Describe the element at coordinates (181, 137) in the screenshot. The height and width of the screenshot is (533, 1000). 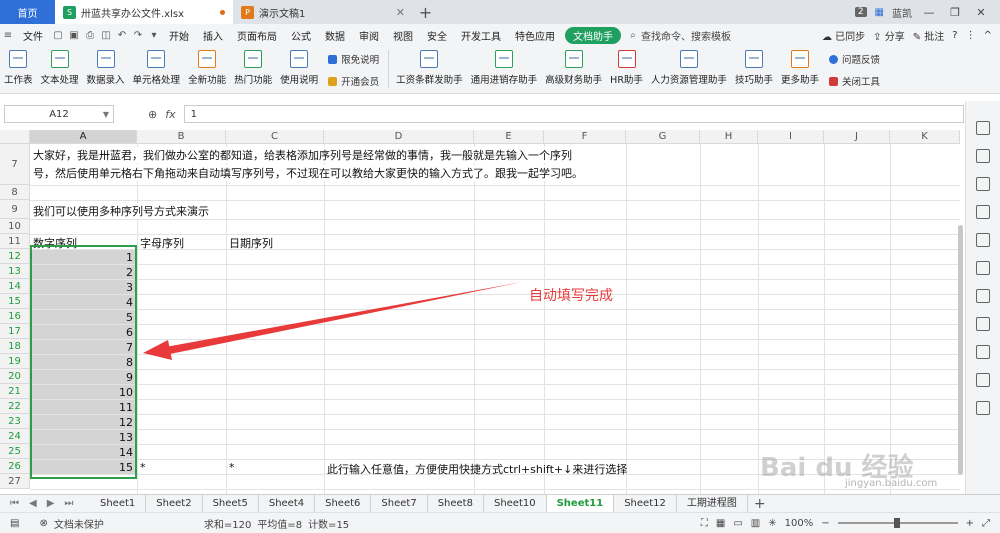
I see `col-header-b: B` at that location.